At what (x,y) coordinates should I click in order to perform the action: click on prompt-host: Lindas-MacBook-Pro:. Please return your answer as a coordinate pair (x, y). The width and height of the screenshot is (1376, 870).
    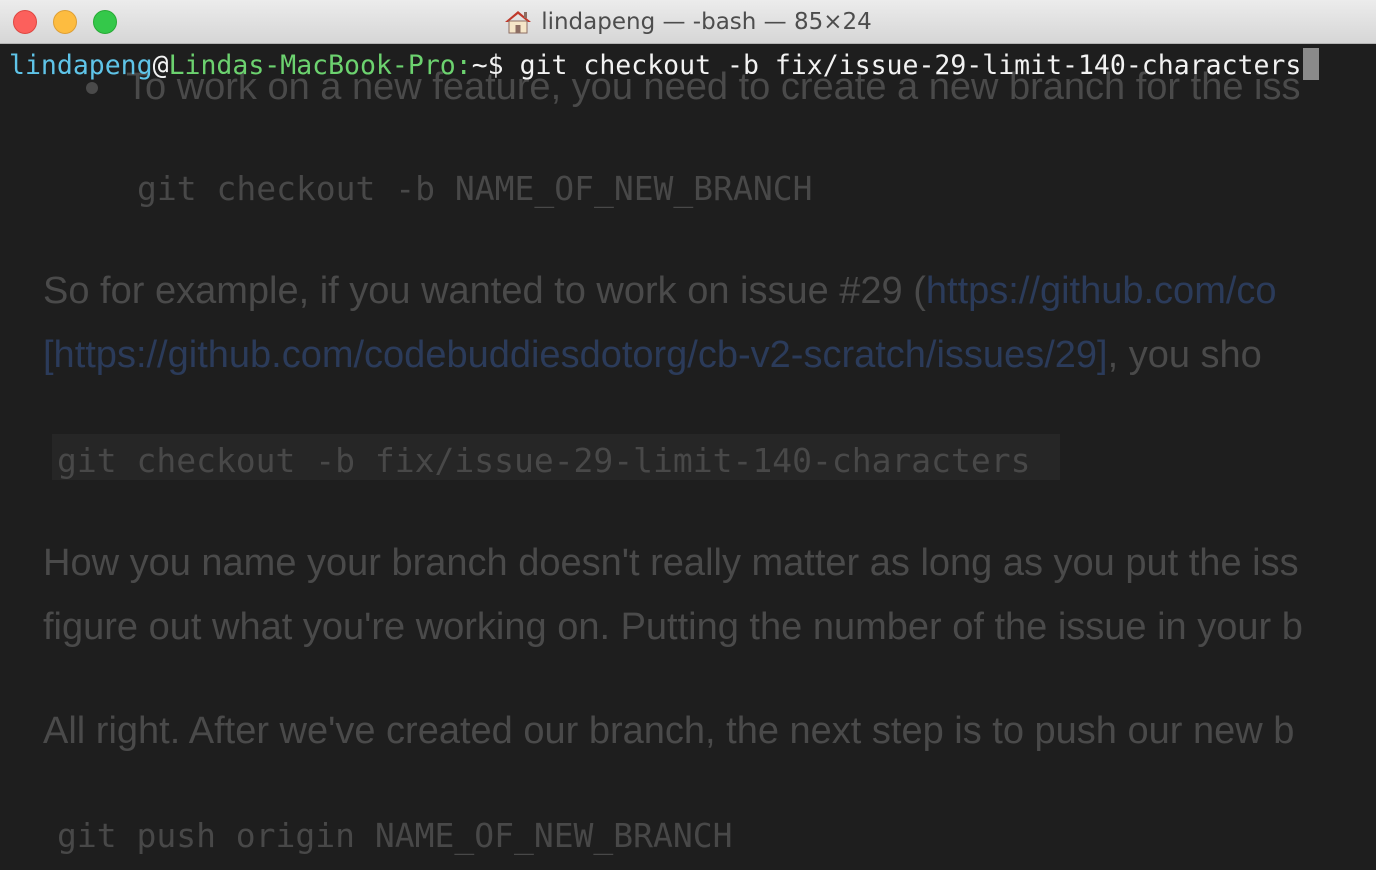
    Looking at the image, I should click on (320, 65).